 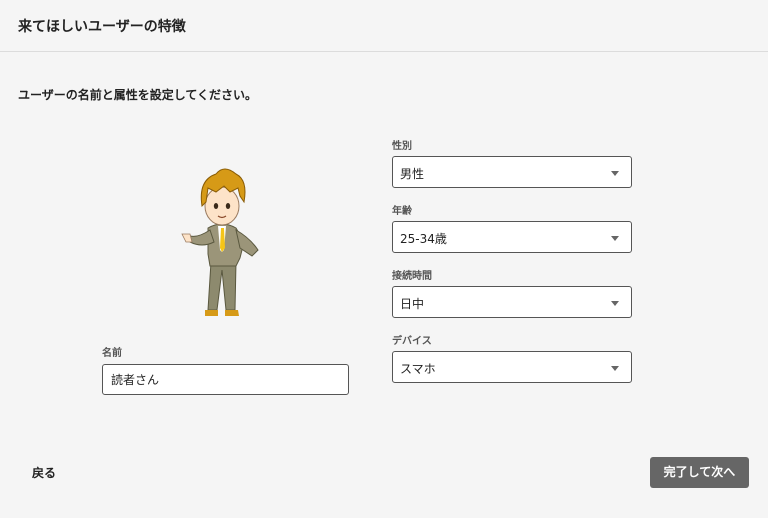 What do you see at coordinates (402, 211) in the screenshot?
I see `age-label: 年齢` at bounding box center [402, 211].